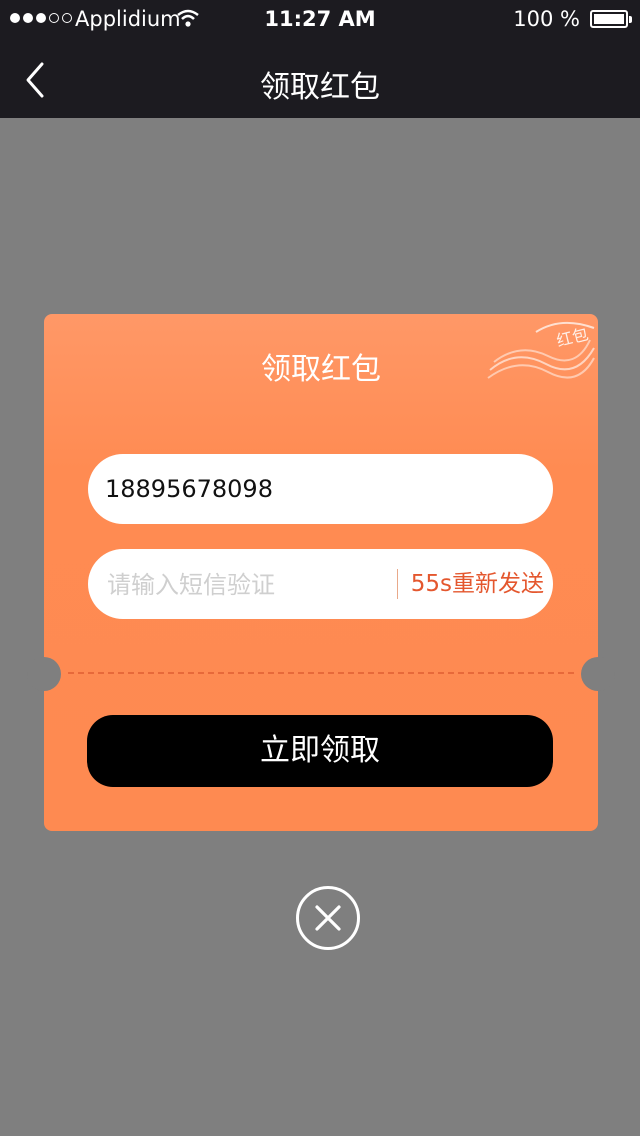  Describe the element at coordinates (321, 673) in the screenshot. I see `perforation-line` at that location.